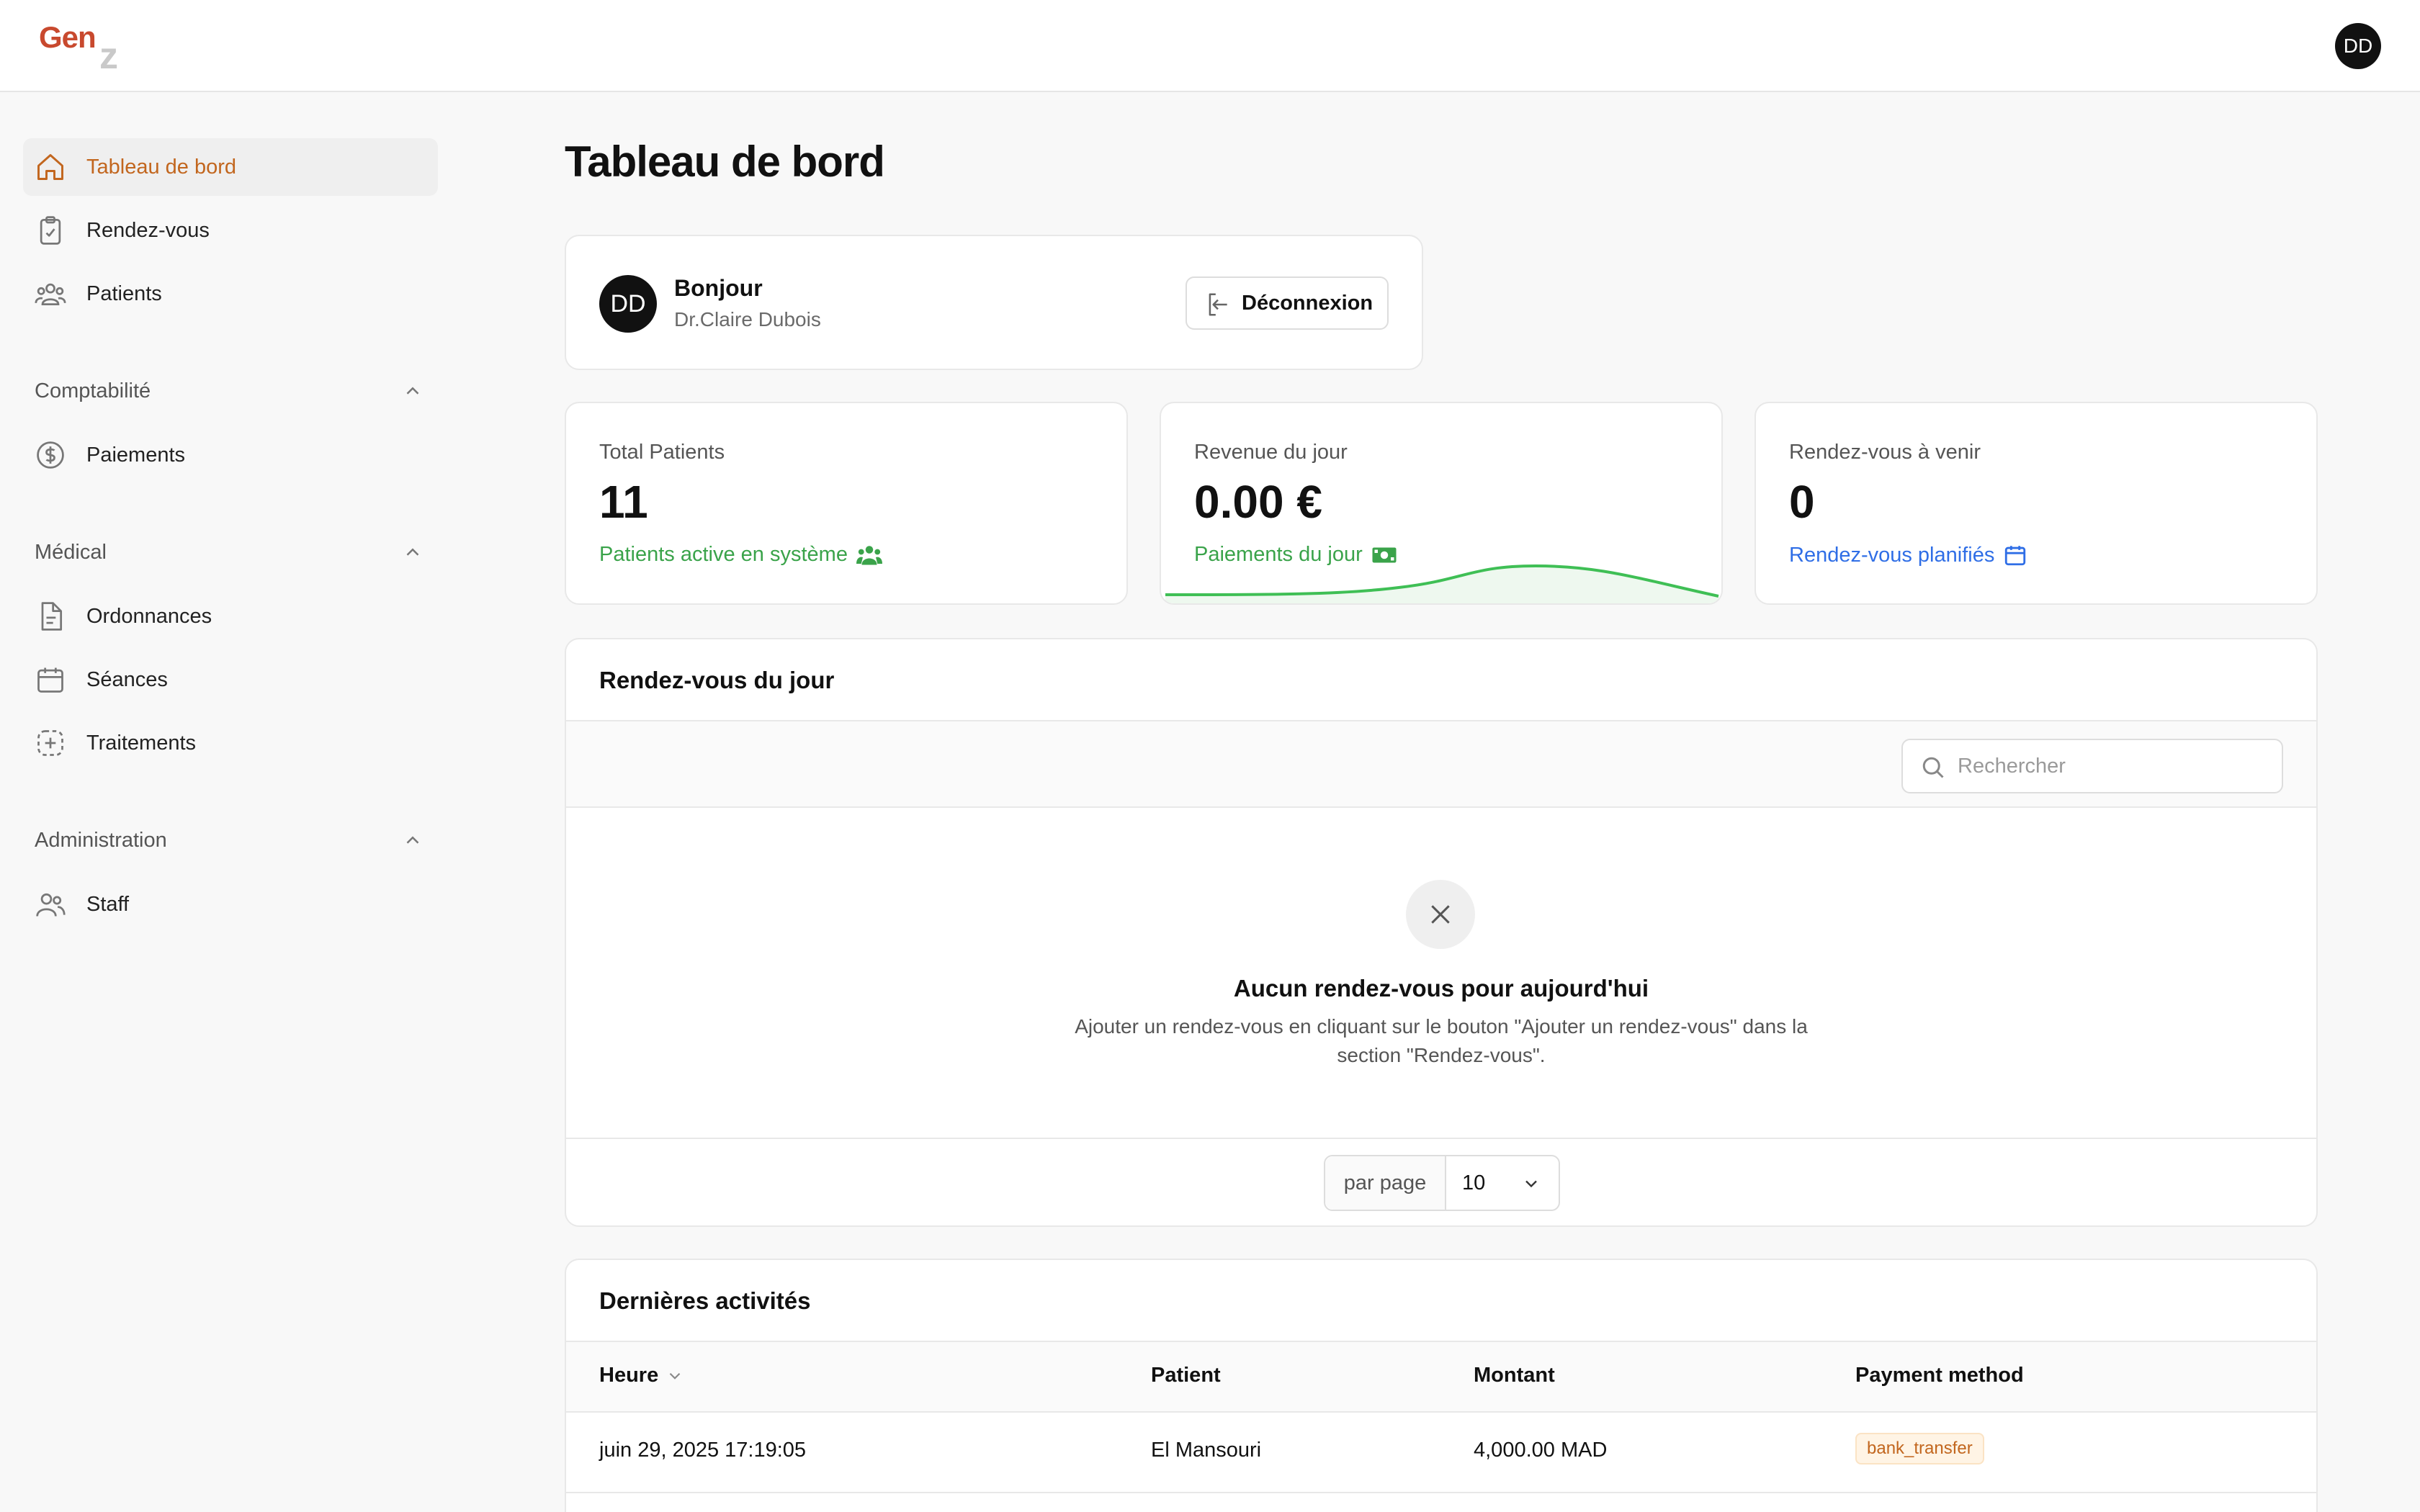  I want to click on stat-title: Rendez-vous à venir, so click(1885, 452).